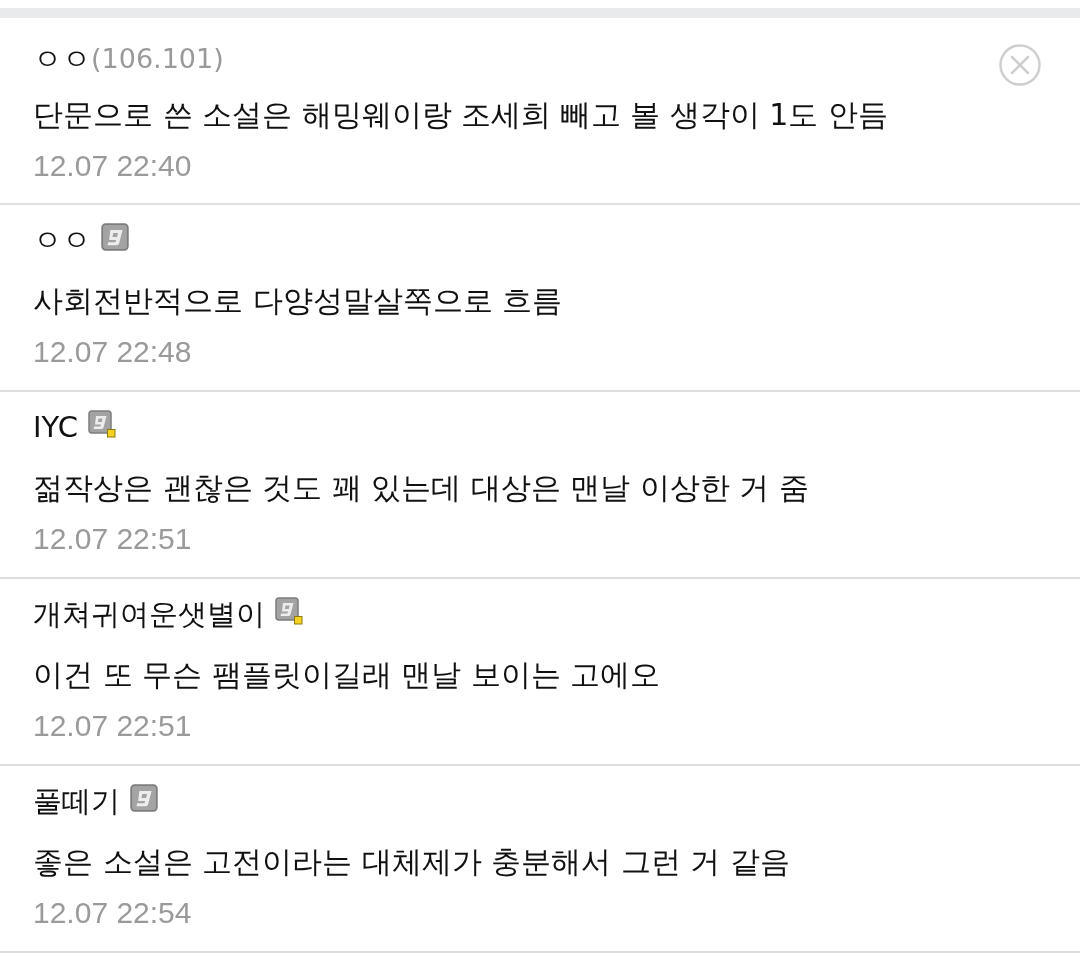  I want to click on author-name: IYC, so click(55, 427).